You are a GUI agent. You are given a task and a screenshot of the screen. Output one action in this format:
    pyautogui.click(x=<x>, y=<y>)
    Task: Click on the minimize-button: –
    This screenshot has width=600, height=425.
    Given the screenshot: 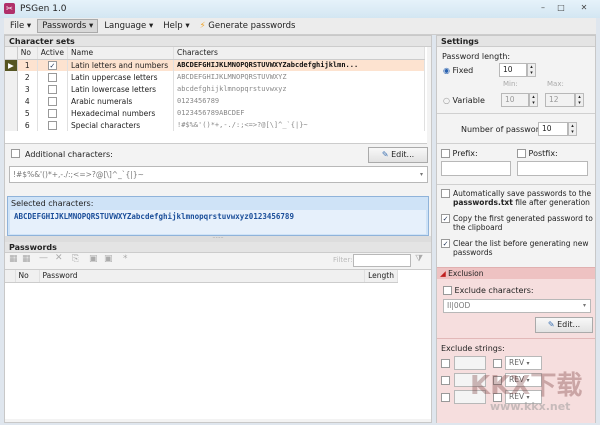 What is the action you would take?
    pyautogui.click(x=543, y=8)
    